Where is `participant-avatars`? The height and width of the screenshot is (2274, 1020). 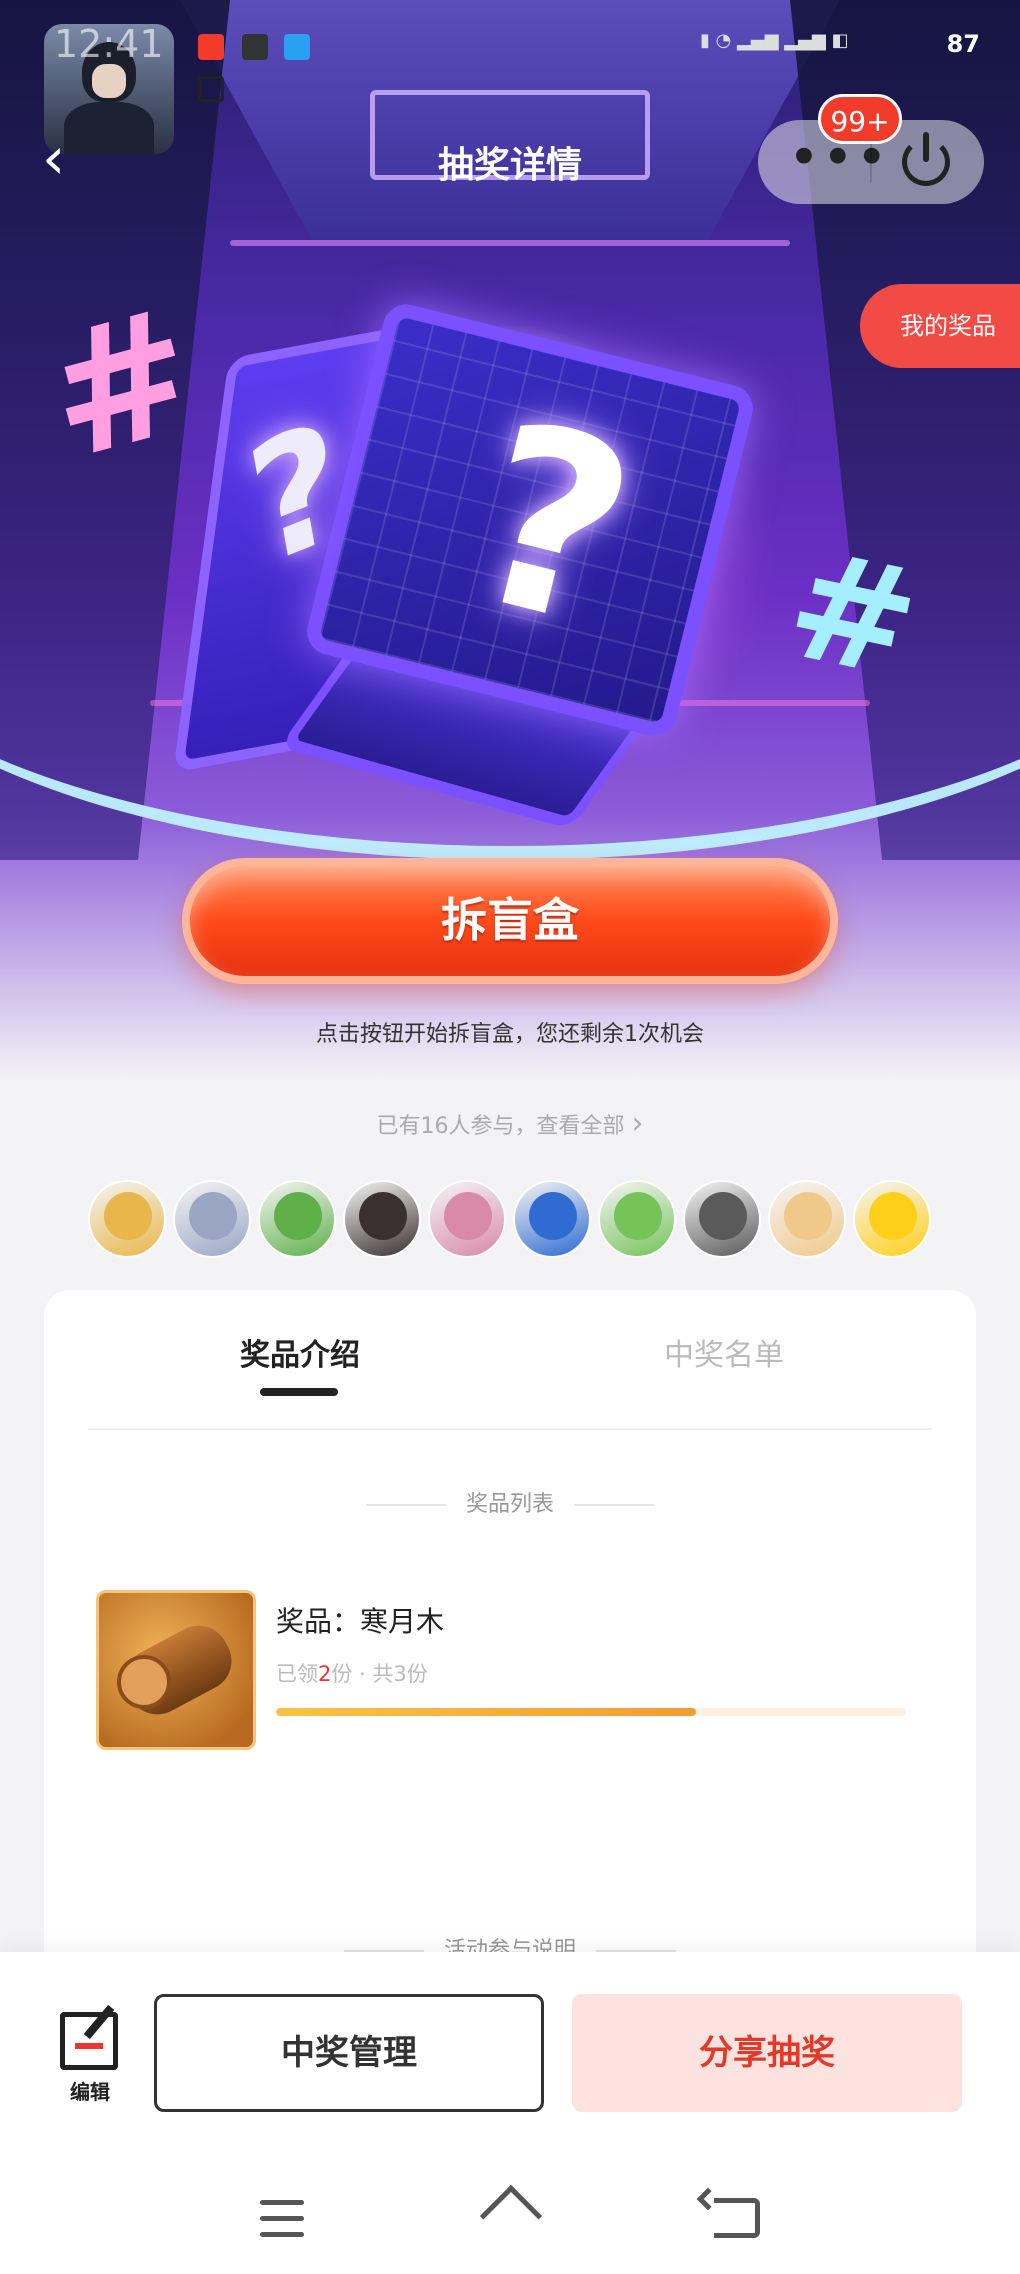 participant-avatars is located at coordinates (513, 1220).